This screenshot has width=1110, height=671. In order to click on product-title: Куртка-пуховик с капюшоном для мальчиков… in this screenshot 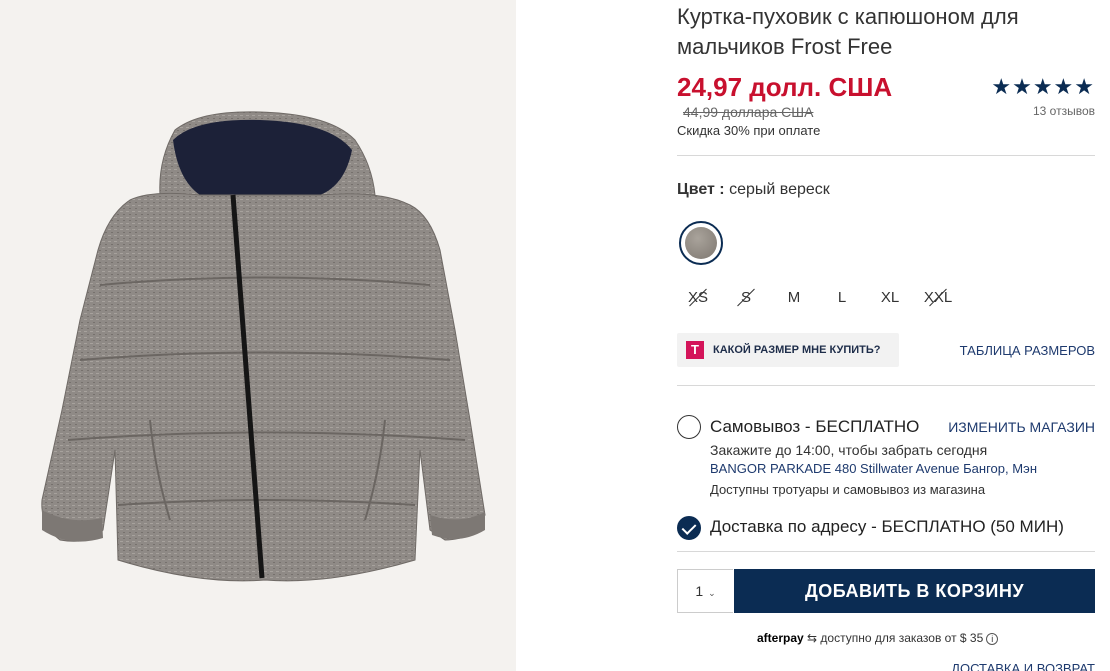, I will do `click(848, 31)`.